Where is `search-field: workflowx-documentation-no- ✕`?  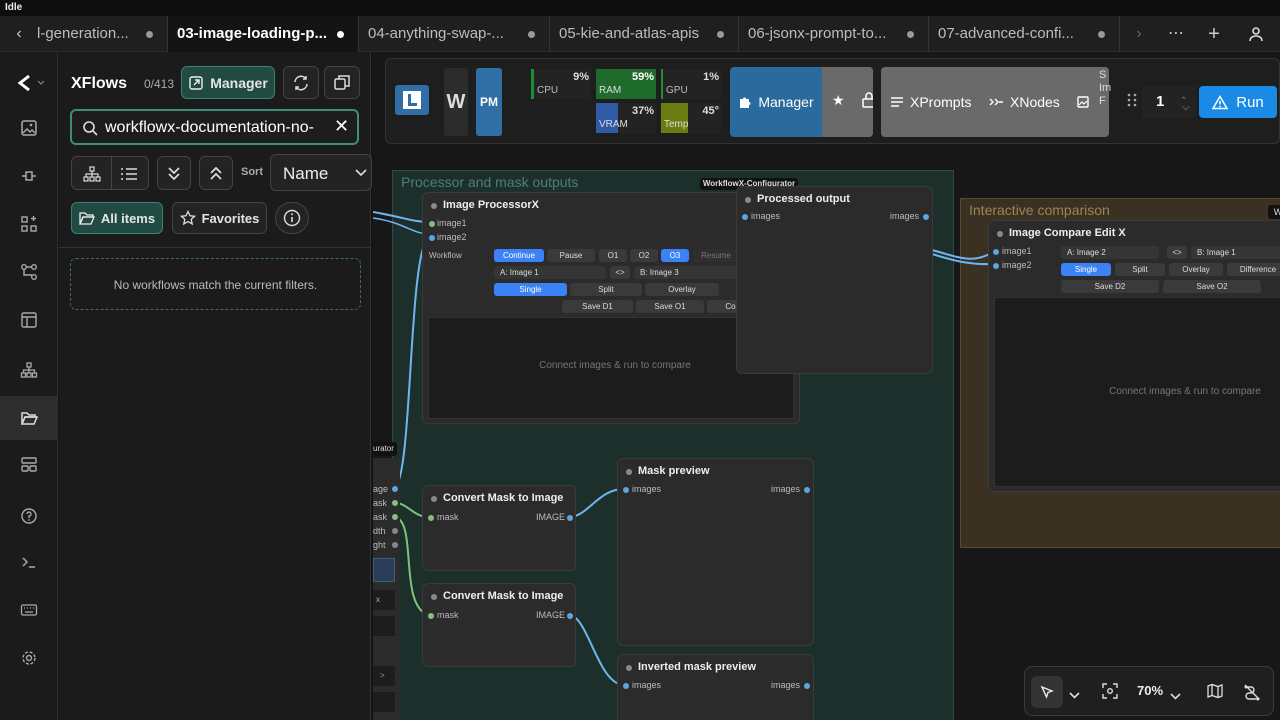
search-field: workflowx-documentation-no- ✕ is located at coordinates (214, 127).